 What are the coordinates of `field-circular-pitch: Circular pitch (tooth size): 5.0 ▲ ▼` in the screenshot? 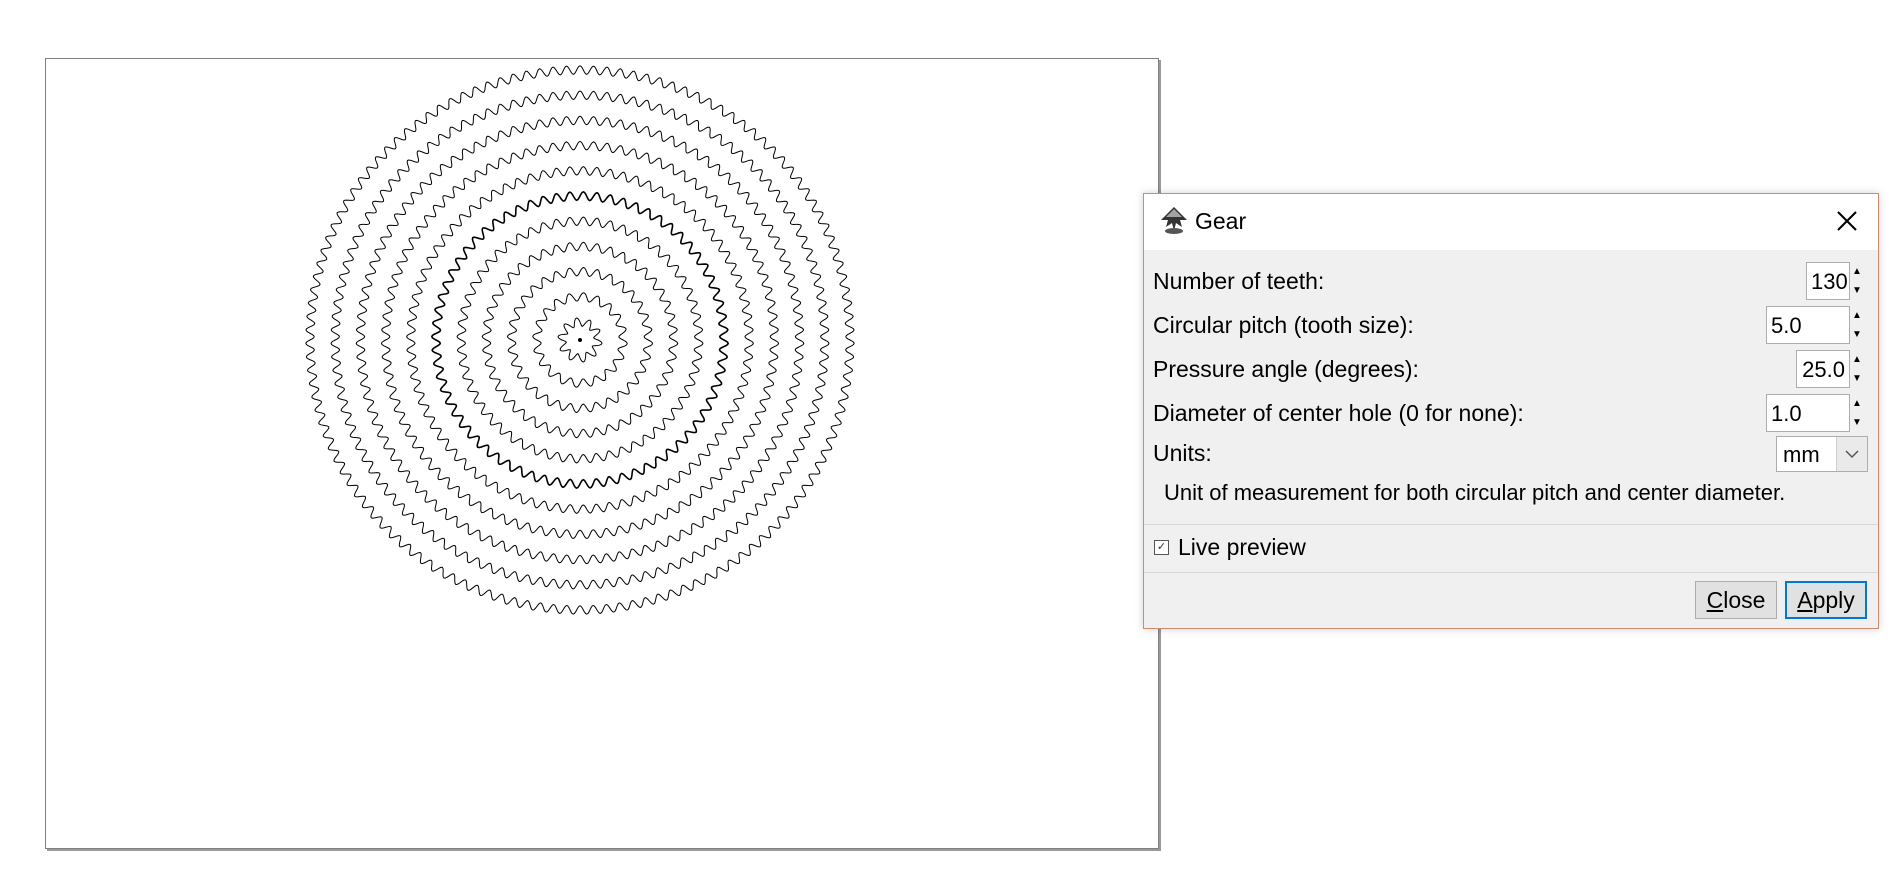 It's located at (1511, 324).